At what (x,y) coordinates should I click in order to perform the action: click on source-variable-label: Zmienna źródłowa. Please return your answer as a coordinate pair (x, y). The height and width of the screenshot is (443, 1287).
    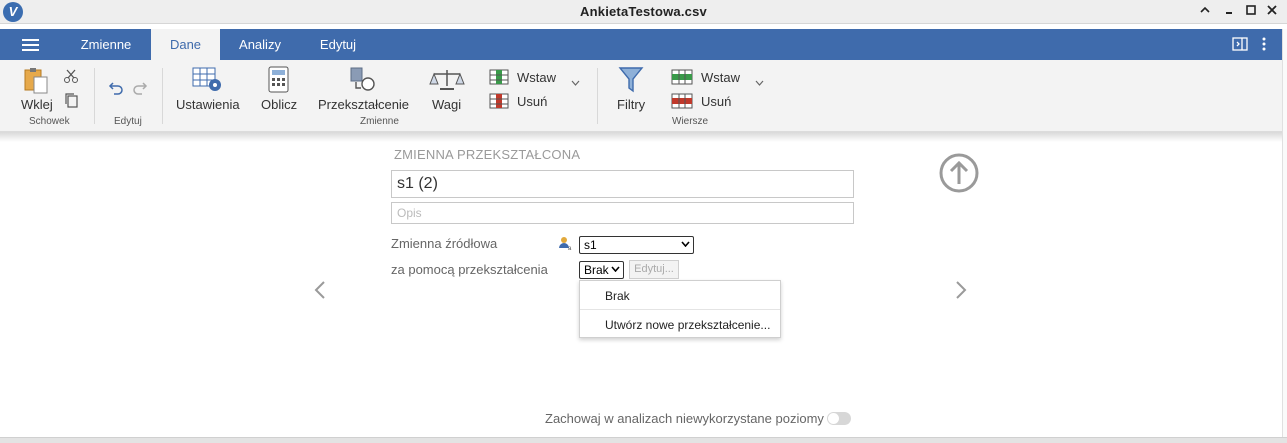
    Looking at the image, I should click on (444, 243).